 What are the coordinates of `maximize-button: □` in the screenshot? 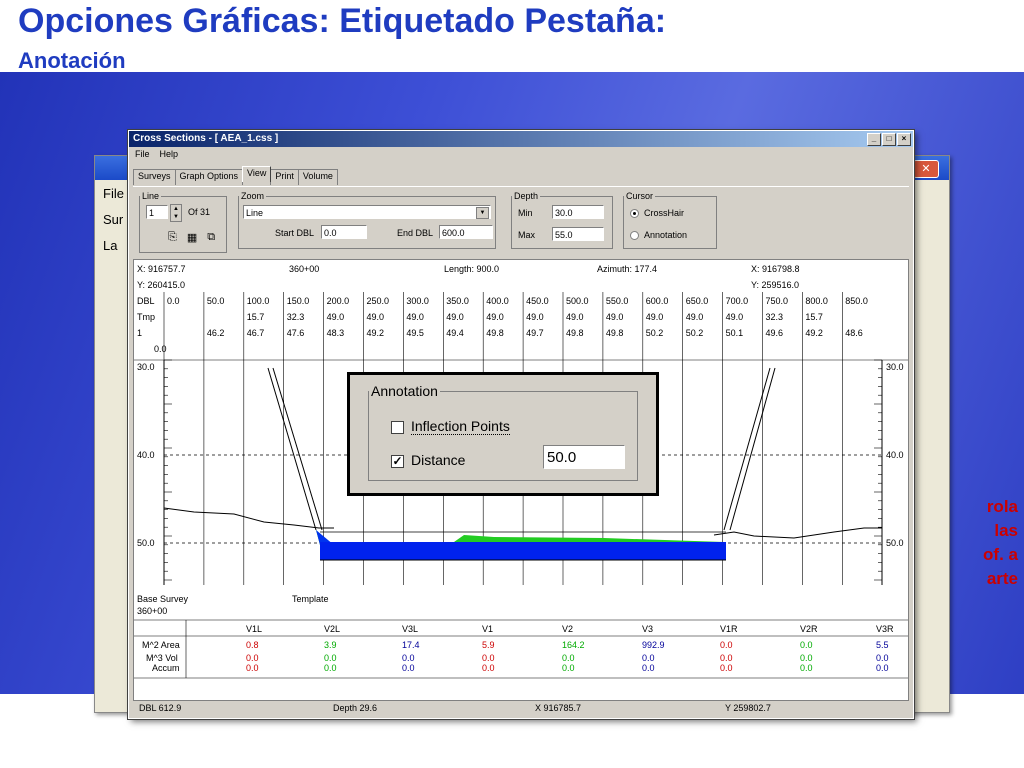 It's located at (889, 139).